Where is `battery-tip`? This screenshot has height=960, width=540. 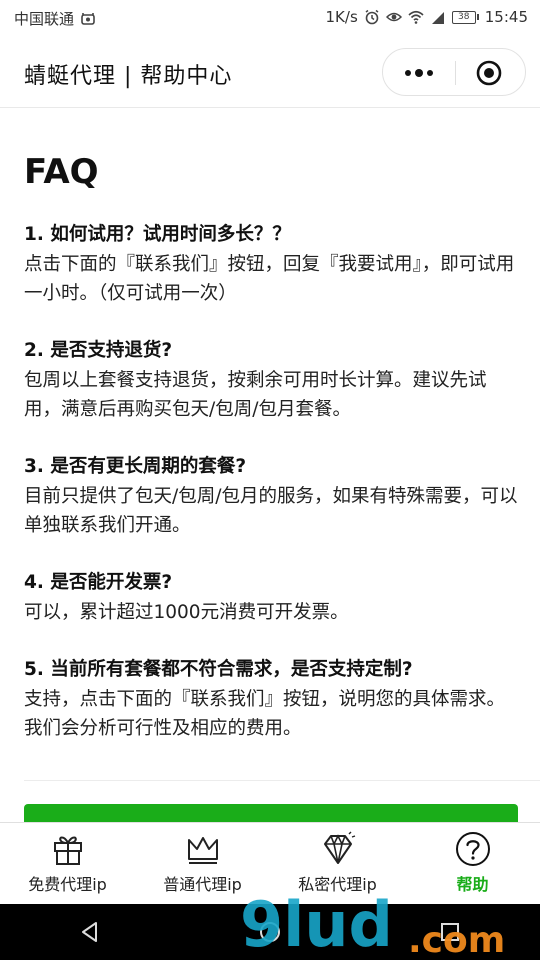 battery-tip is located at coordinates (477, 17).